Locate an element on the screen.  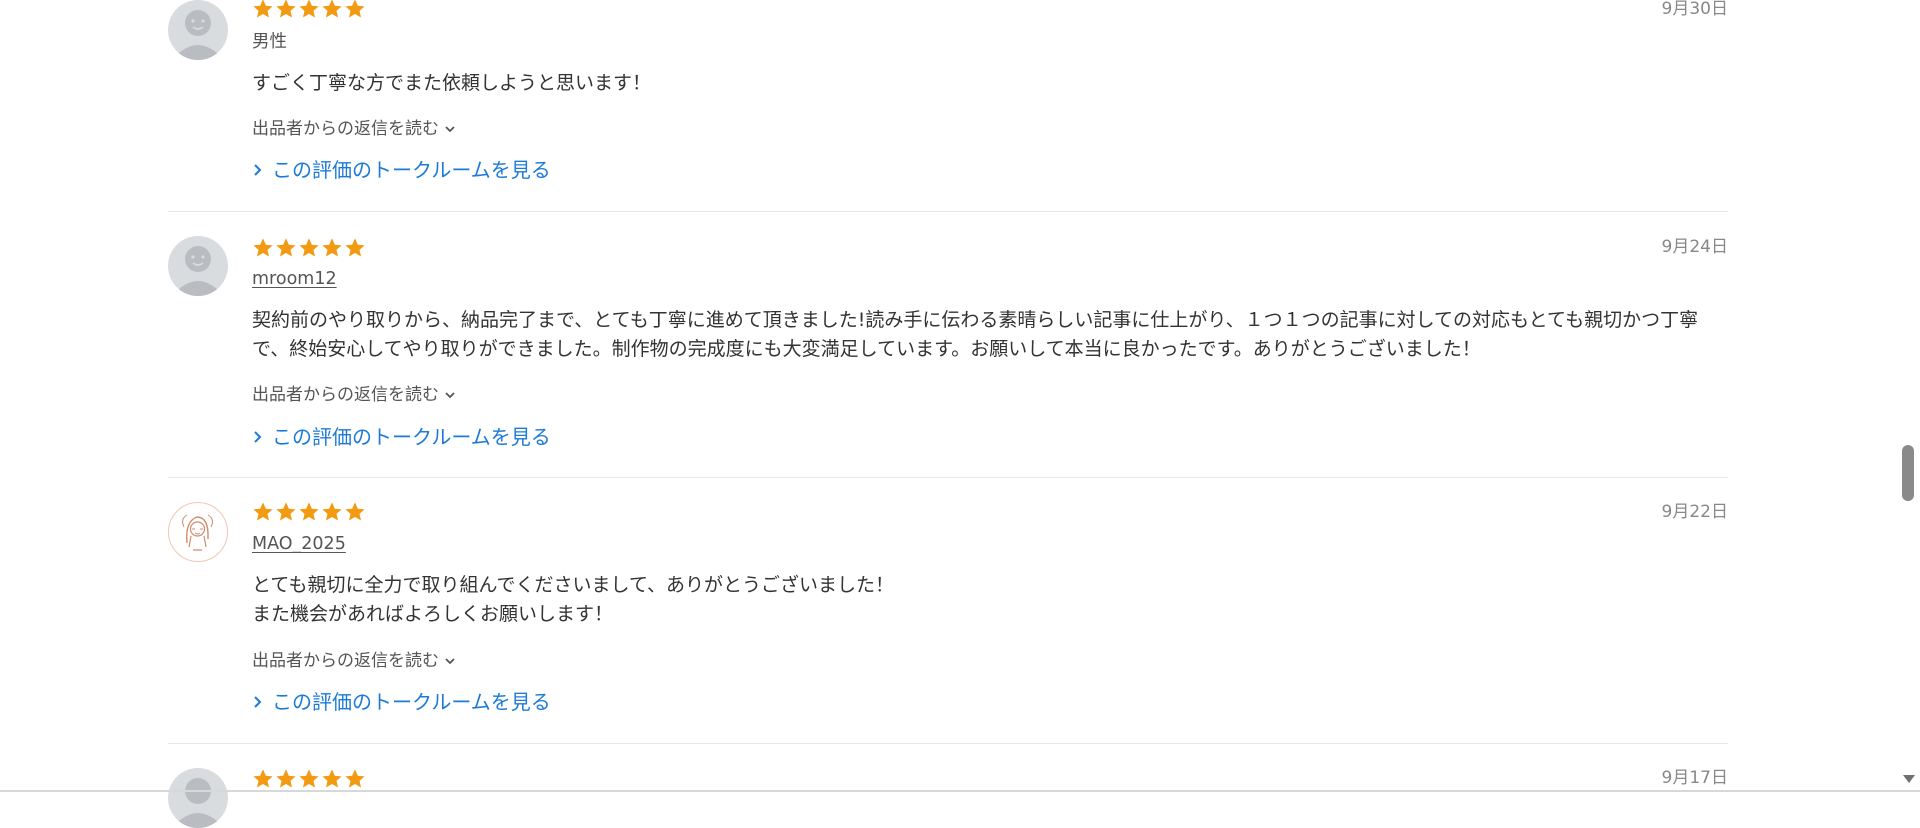
illustrated-avatar-icon is located at coordinates (198, 532).